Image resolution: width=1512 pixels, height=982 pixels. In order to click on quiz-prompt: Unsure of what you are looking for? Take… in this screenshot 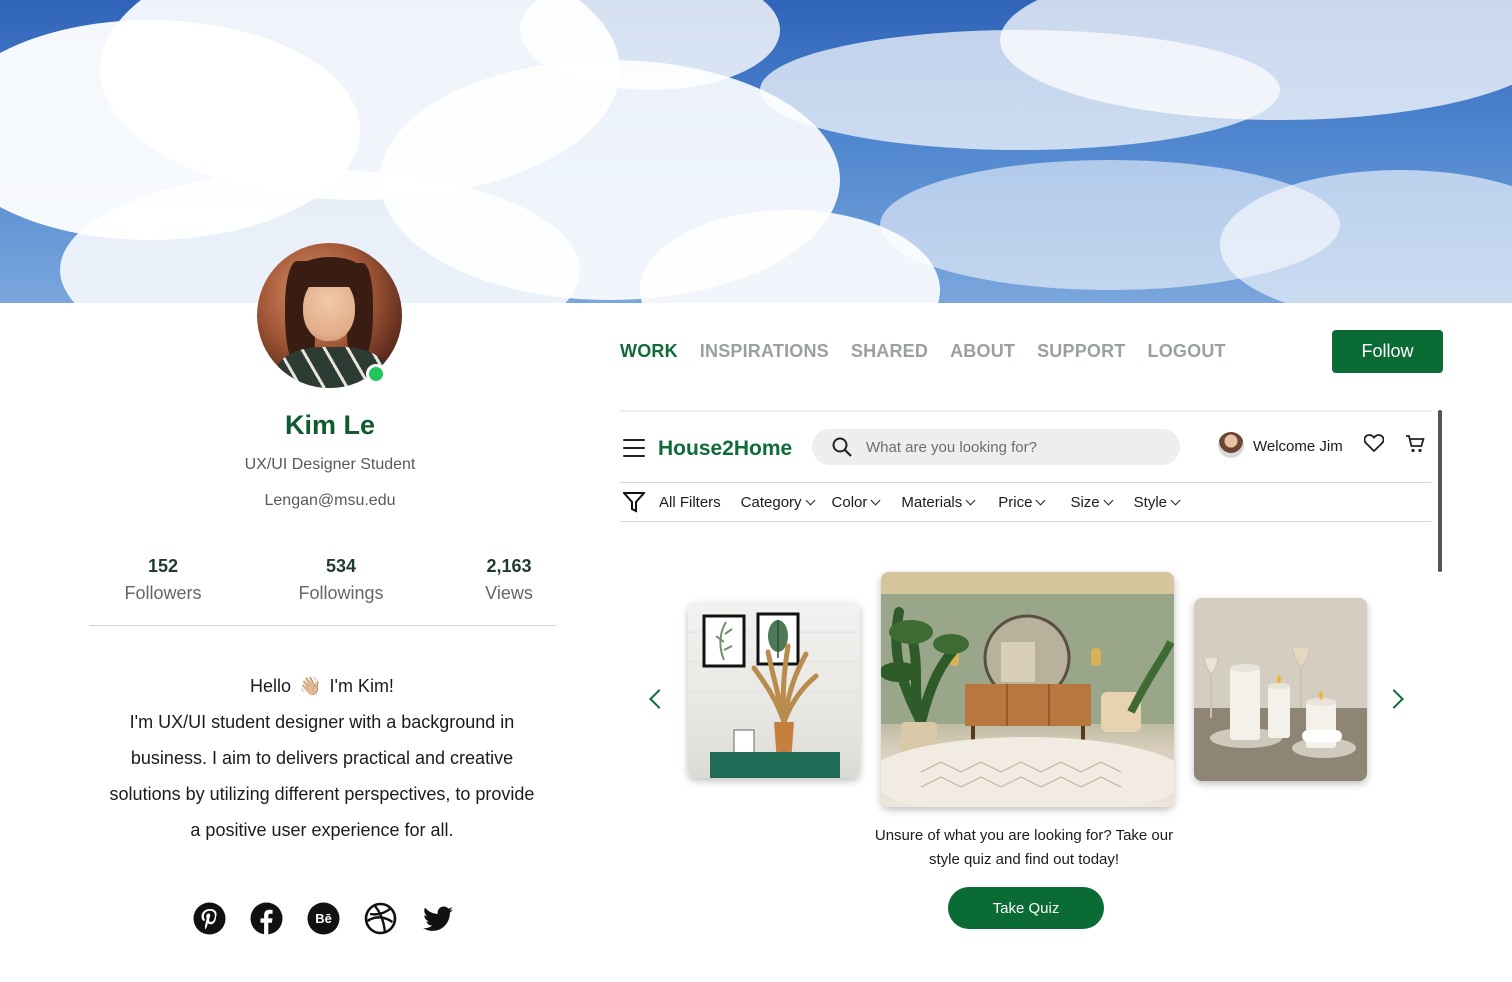, I will do `click(1024, 848)`.